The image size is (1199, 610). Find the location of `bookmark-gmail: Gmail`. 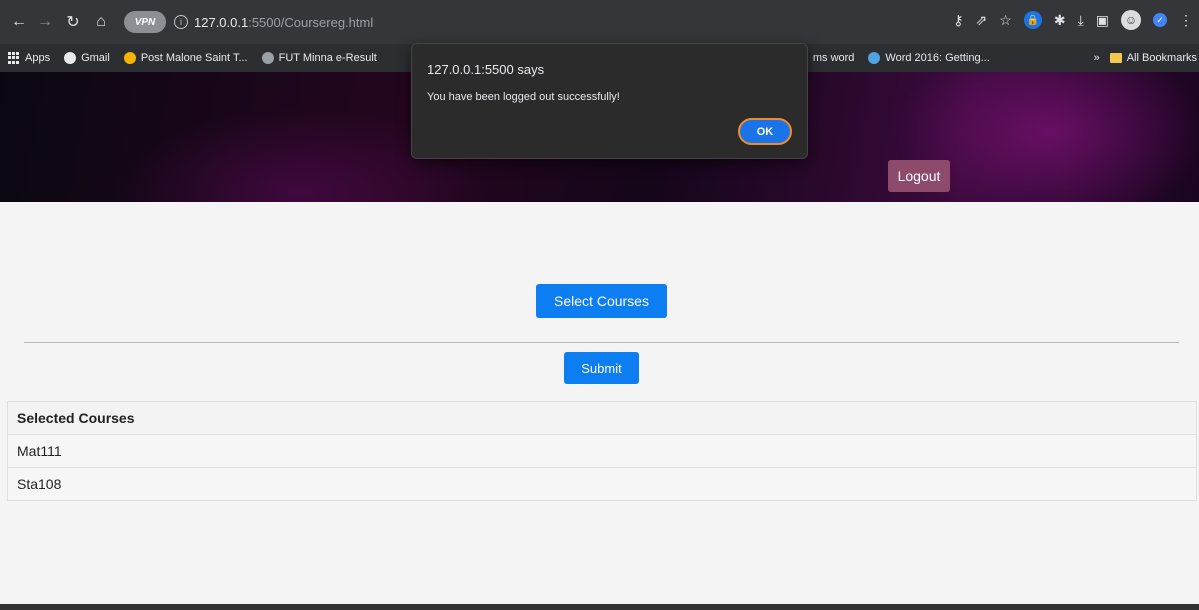

bookmark-gmail: Gmail is located at coordinates (87, 58).